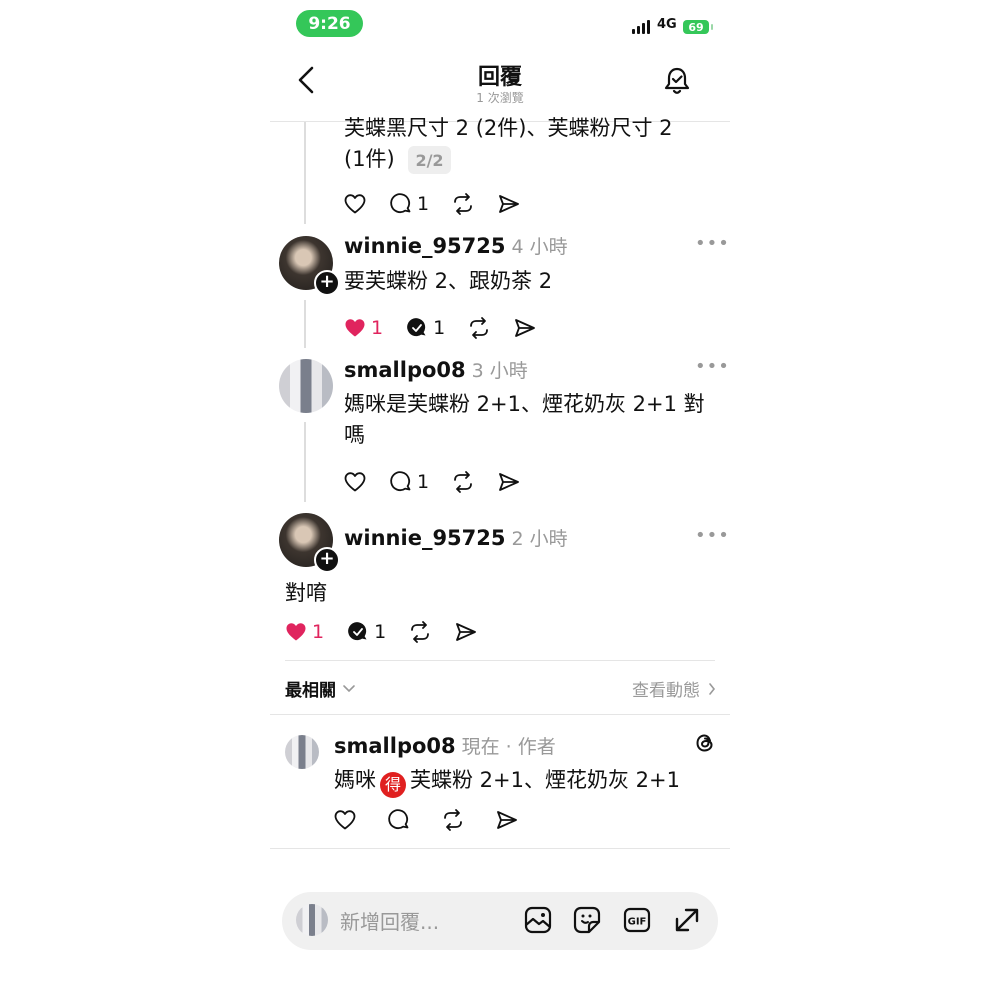 The width and height of the screenshot is (1000, 1000). Describe the element at coordinates (637, 920) in the screenshot. I see `gif-icon: GIF` at that location.